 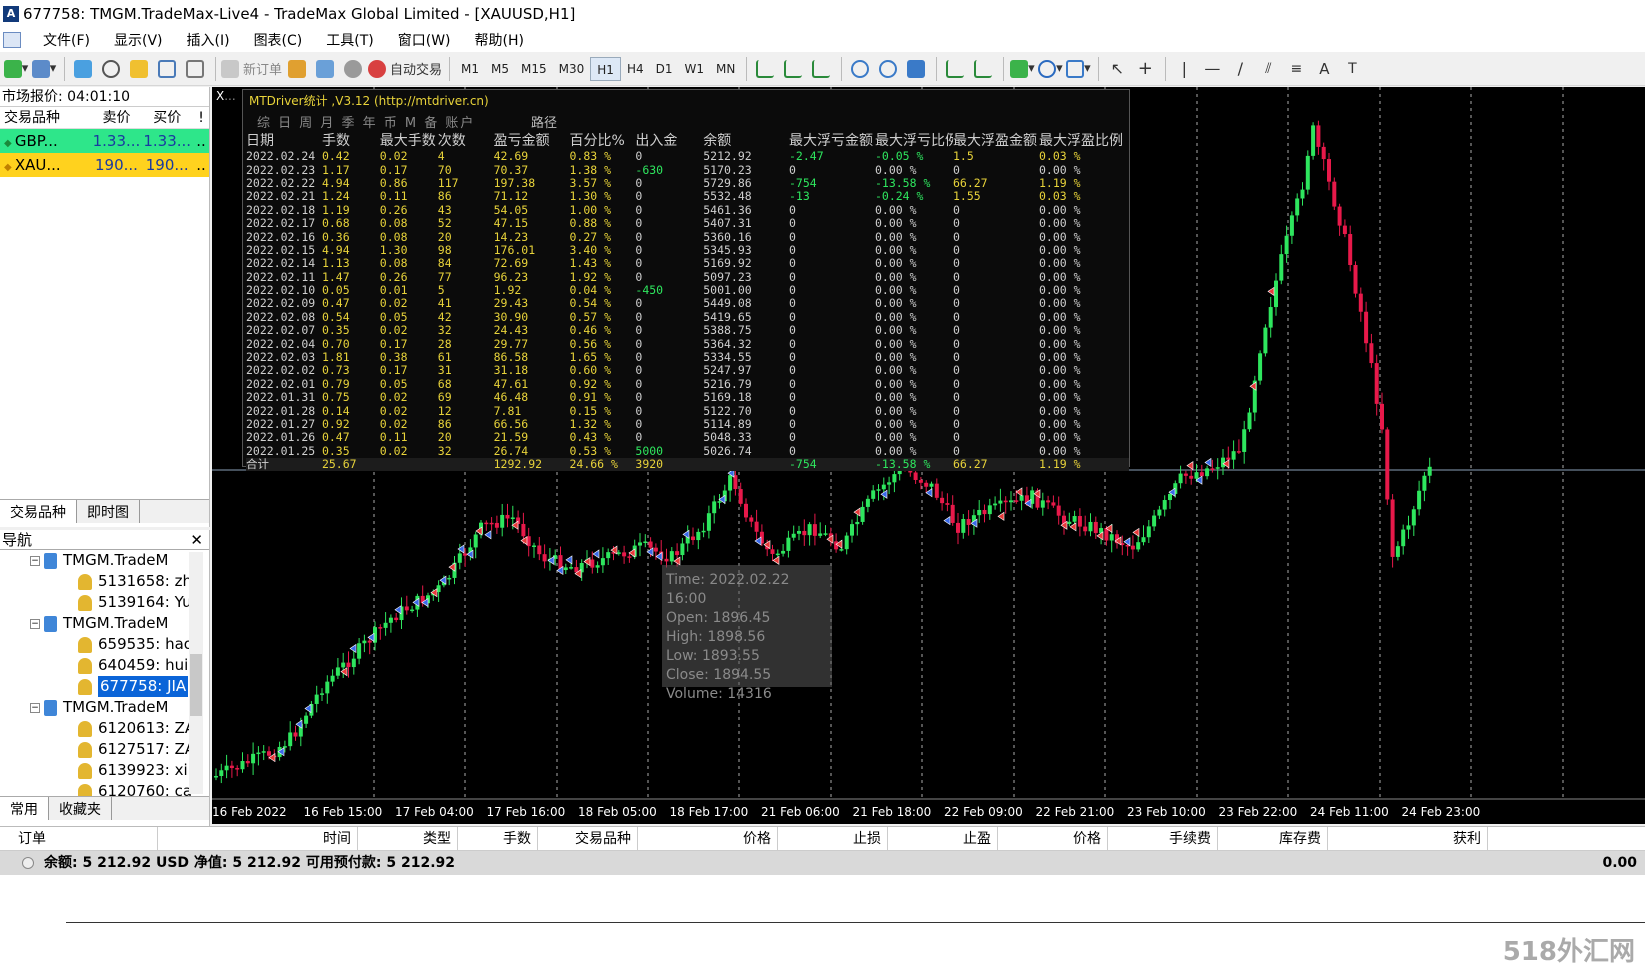 I want to click on chart-shift-button, so click(x=983, y=69).